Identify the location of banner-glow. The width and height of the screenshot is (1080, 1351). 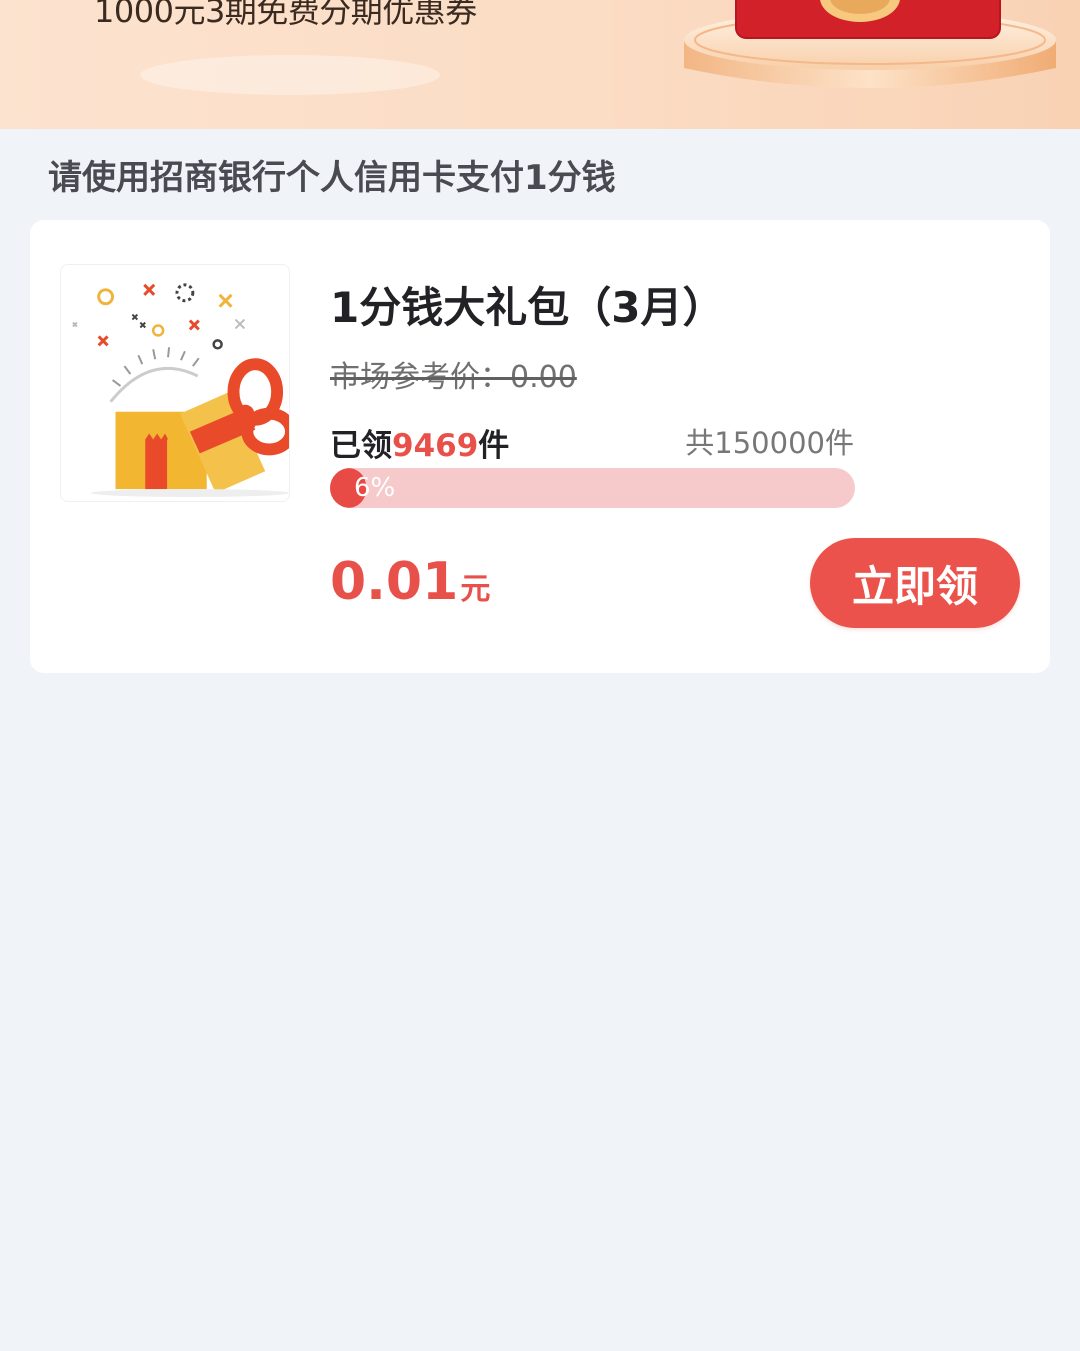
(290, 75).